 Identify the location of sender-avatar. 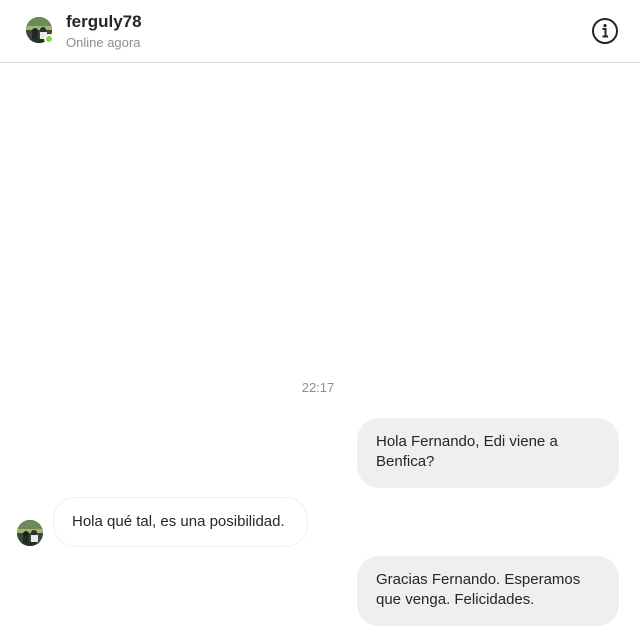
(30, 533).